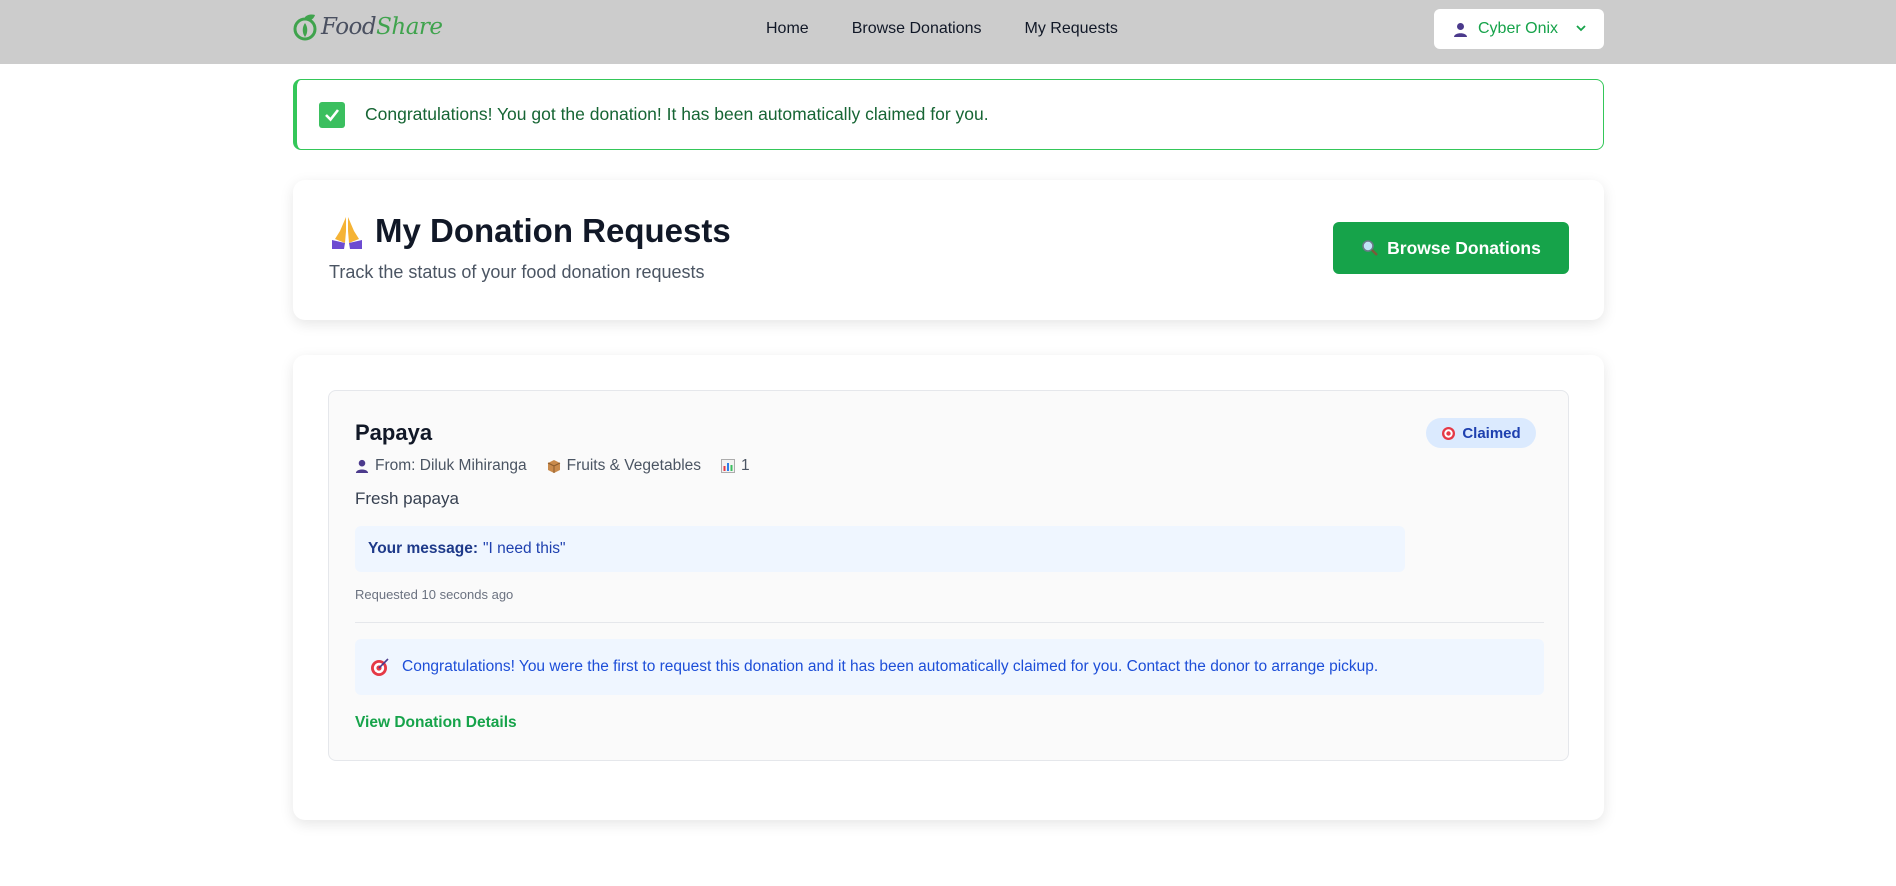  I want to click on nav-home: Home, so click(787, 29).